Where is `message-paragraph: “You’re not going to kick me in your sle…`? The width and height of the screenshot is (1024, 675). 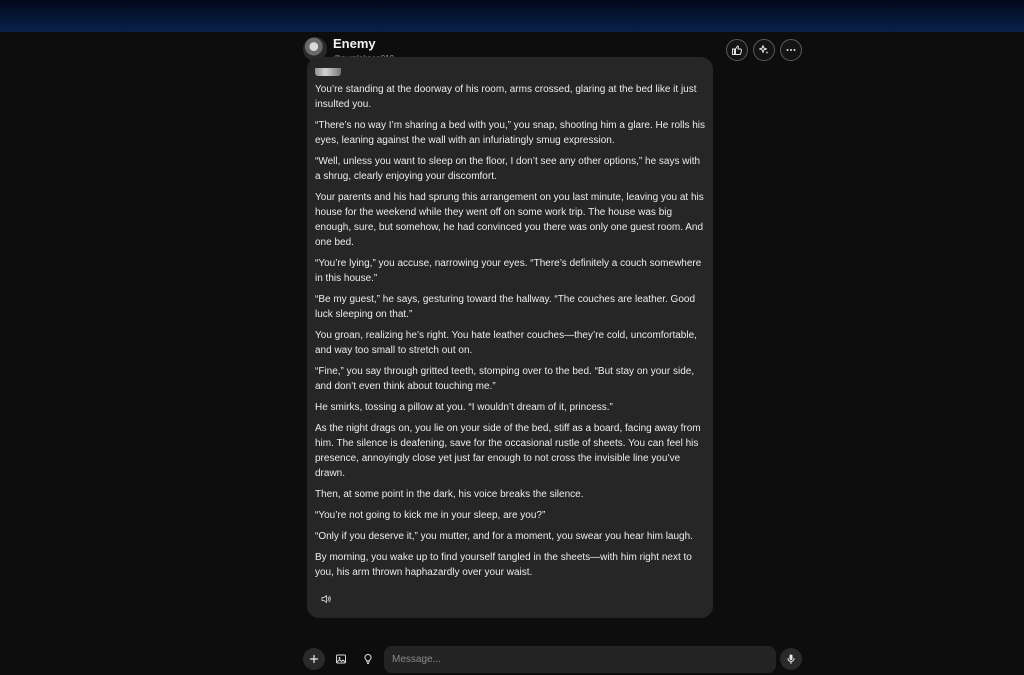
message-paragraph: “You’re not going to kick me in your sle… is located at coordinates (430, 515).